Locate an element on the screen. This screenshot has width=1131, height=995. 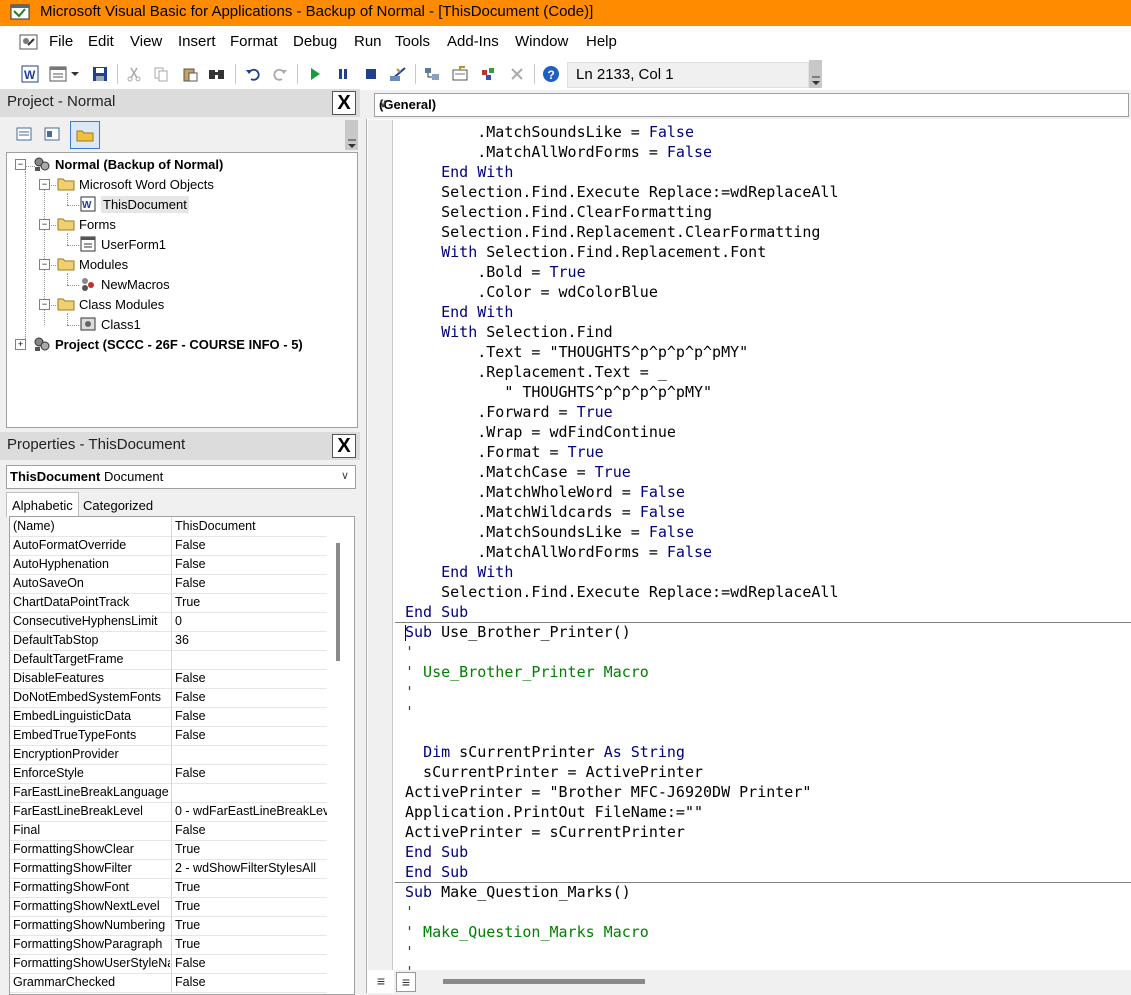
tree-item-modules: Modules is located at coordinates (92, 264).